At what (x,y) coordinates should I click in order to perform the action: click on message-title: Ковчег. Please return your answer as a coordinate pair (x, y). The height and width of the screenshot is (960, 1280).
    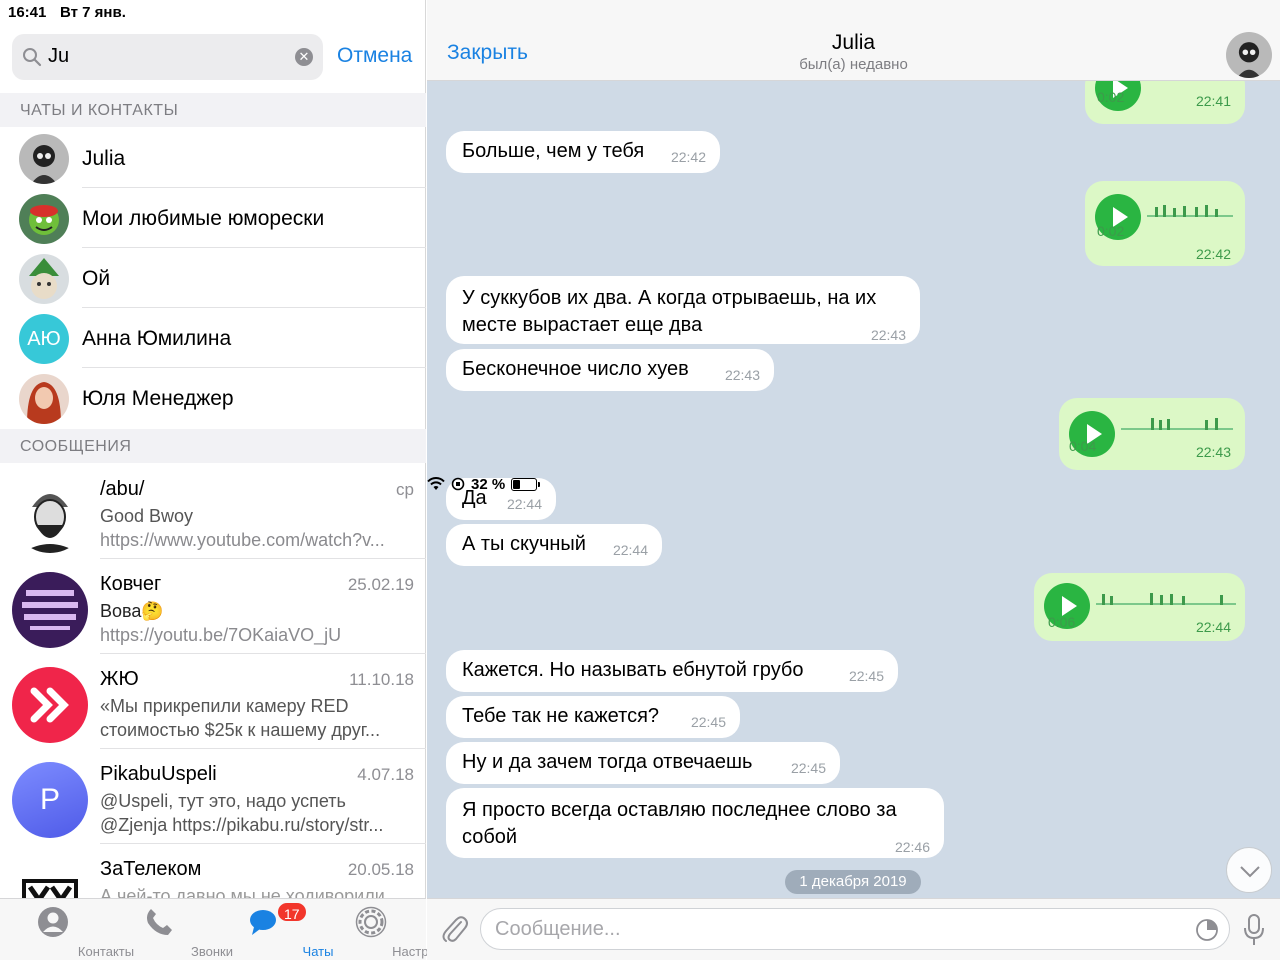
    Looking at the image, I should click on (131, 584).